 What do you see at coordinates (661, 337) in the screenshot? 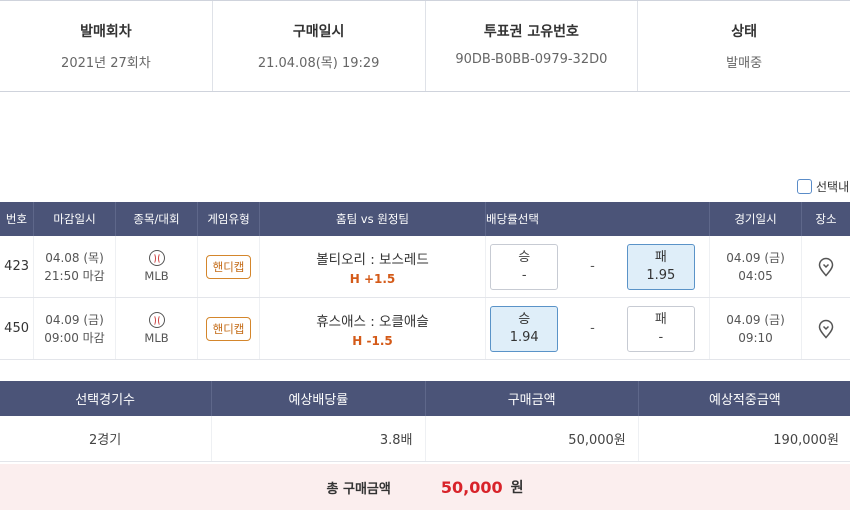
I see `lose-odds: -` at bounding box center [661, 337].